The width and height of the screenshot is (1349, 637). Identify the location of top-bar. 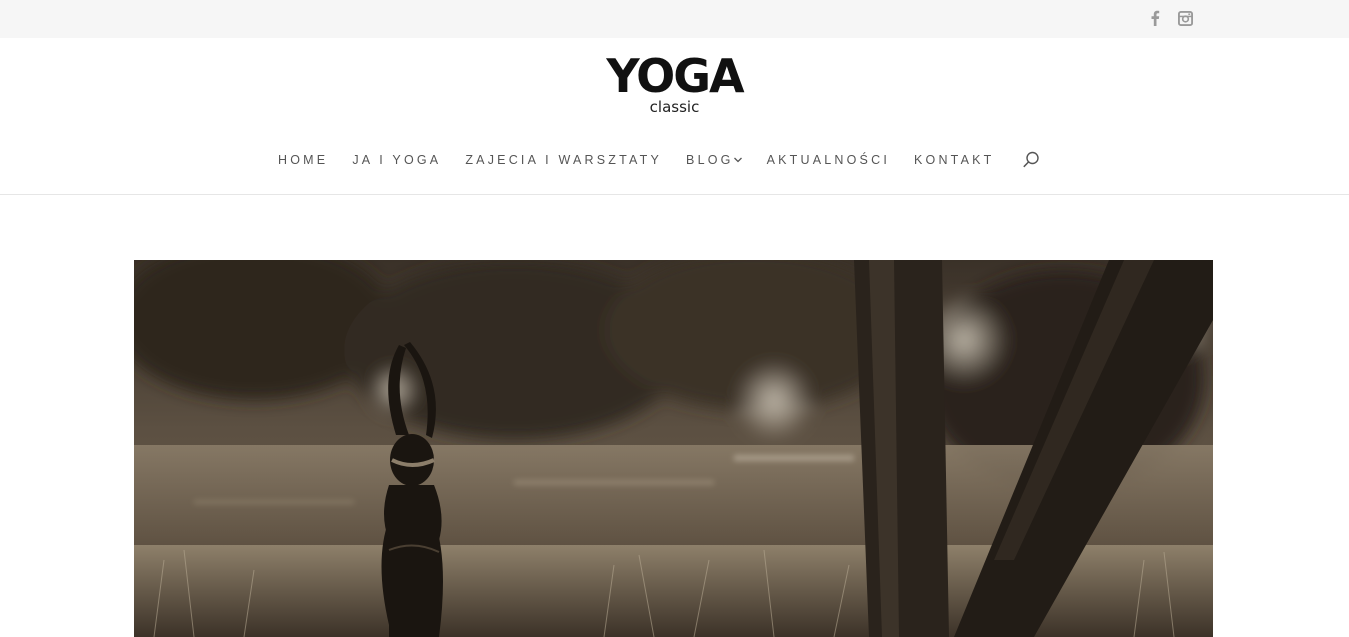
(674, 19).